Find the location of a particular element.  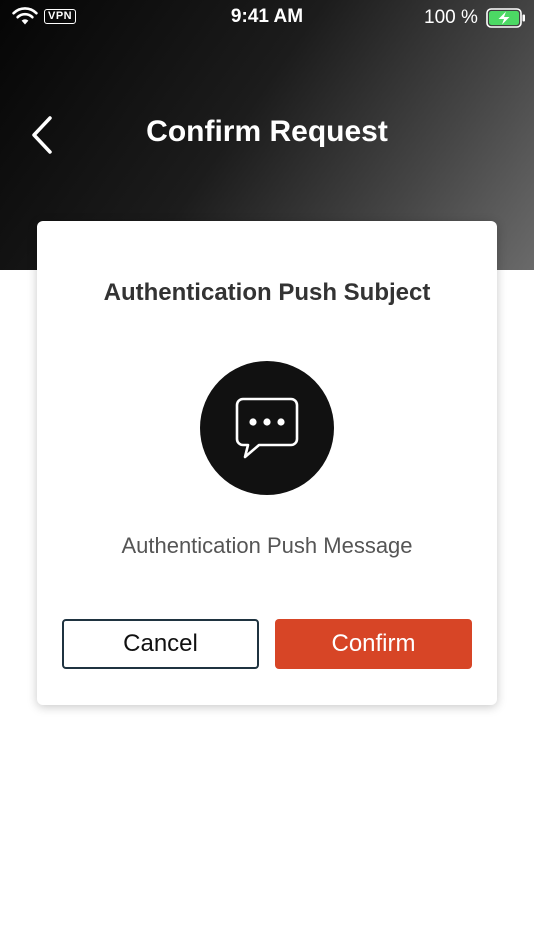

message-icon-circle is located at coordinates (267, 428).